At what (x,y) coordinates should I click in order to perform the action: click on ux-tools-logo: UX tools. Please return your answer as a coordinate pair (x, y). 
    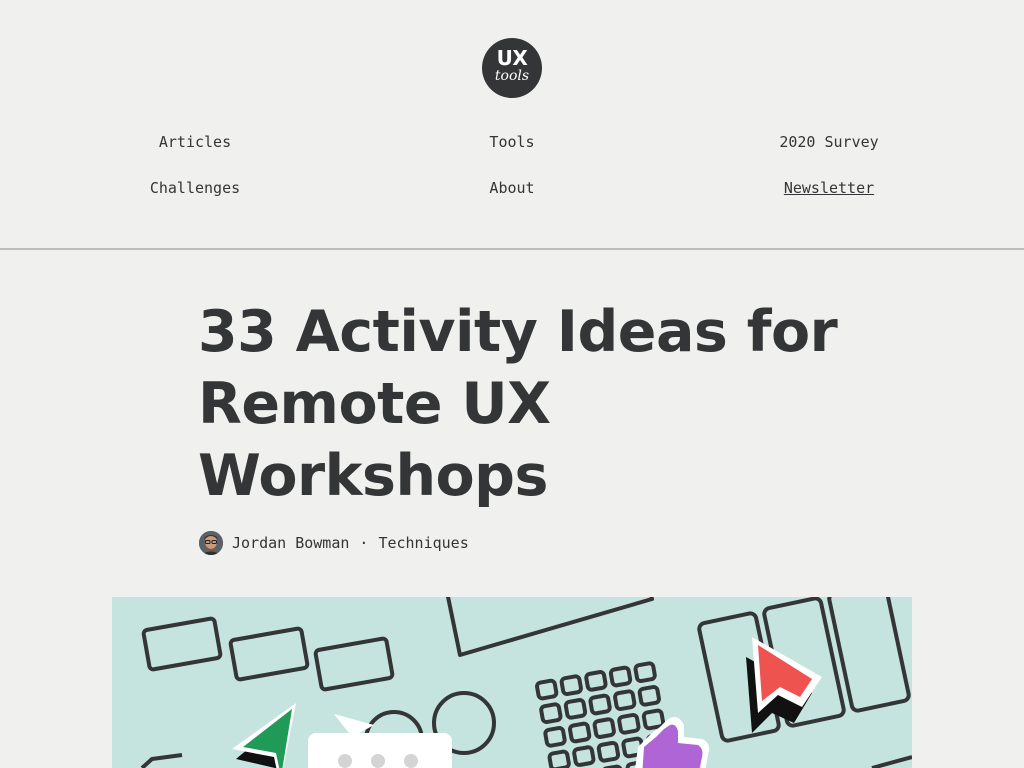
    Looking at the image, I should click on (512, 68).